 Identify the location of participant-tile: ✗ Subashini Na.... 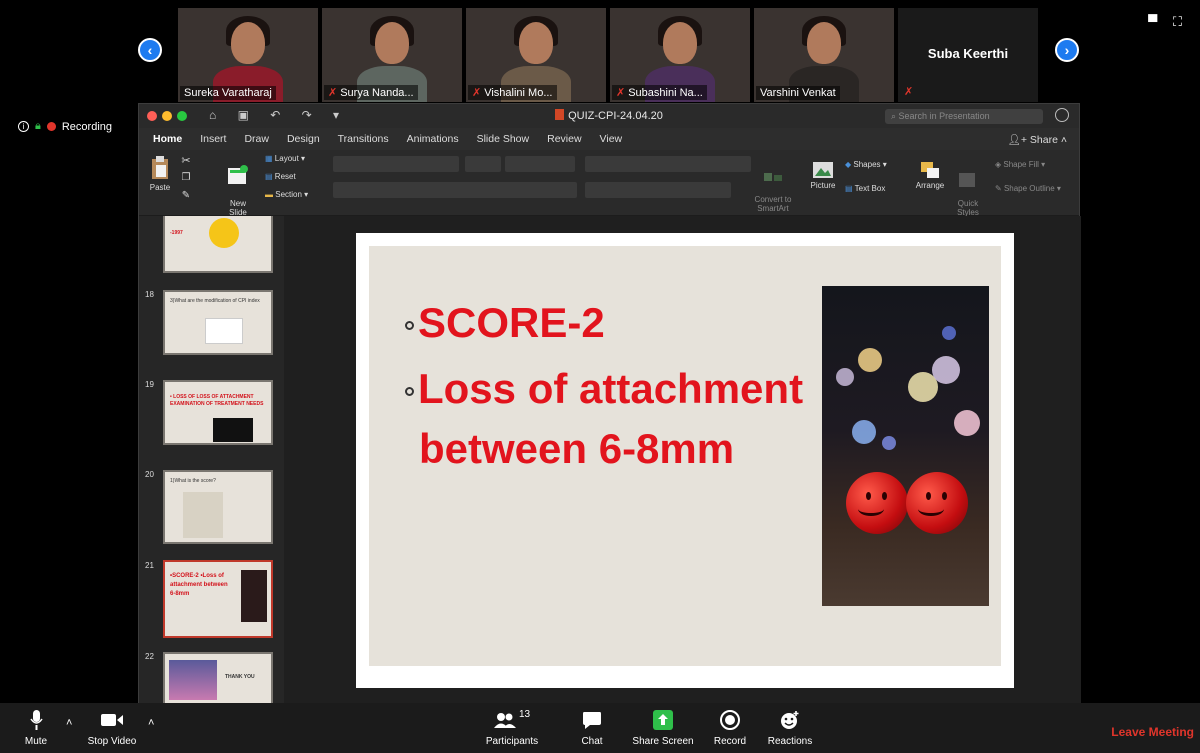
(680, 55).